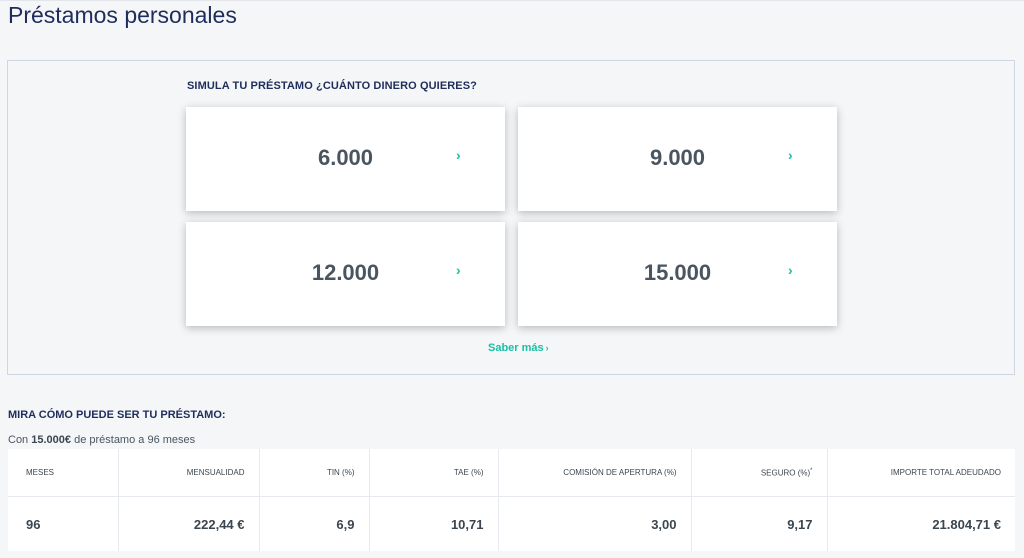 Image resolution: width=1024 pixels, height=558 pixels. Describe the element at coordinates (314, 523) in the screenshot. I see `cell-tin: 6,9` at that location.